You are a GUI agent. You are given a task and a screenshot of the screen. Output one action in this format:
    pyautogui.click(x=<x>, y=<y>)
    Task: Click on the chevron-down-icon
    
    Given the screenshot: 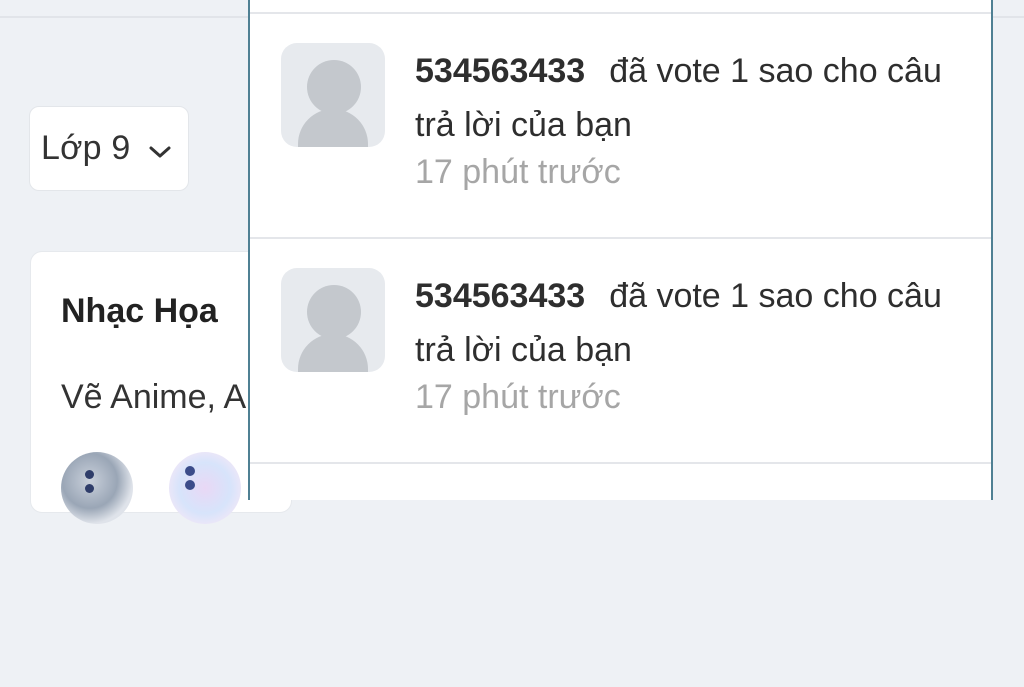 What is the action you would take?
    pyautogui.click(x=160, y=151)
    